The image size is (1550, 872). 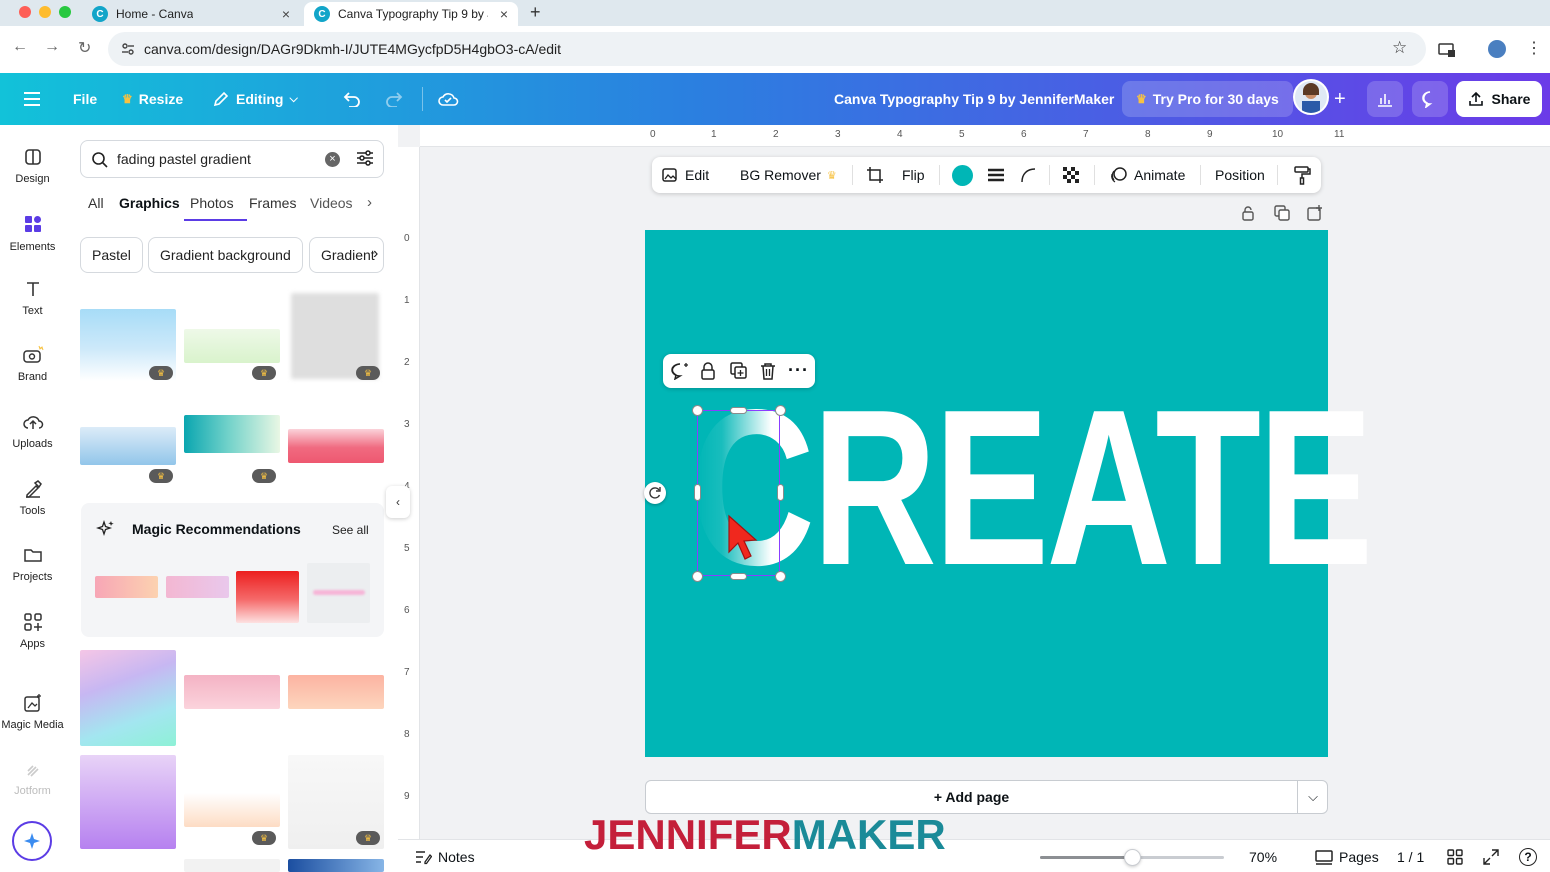 I want to click on tab-all: All, so click(x=96, y=203).